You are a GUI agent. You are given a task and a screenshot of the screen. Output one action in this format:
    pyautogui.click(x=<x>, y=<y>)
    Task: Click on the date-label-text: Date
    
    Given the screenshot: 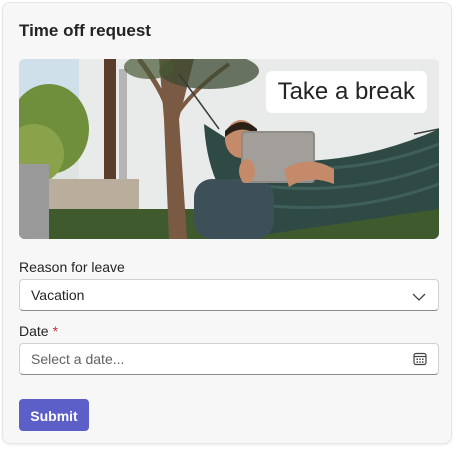 What is the action you would take?
    pyautogui.click(x=34, y=331)
    